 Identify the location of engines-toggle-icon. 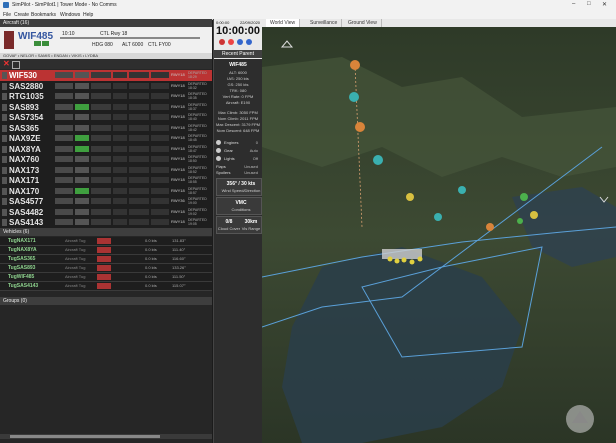
(218, 142).